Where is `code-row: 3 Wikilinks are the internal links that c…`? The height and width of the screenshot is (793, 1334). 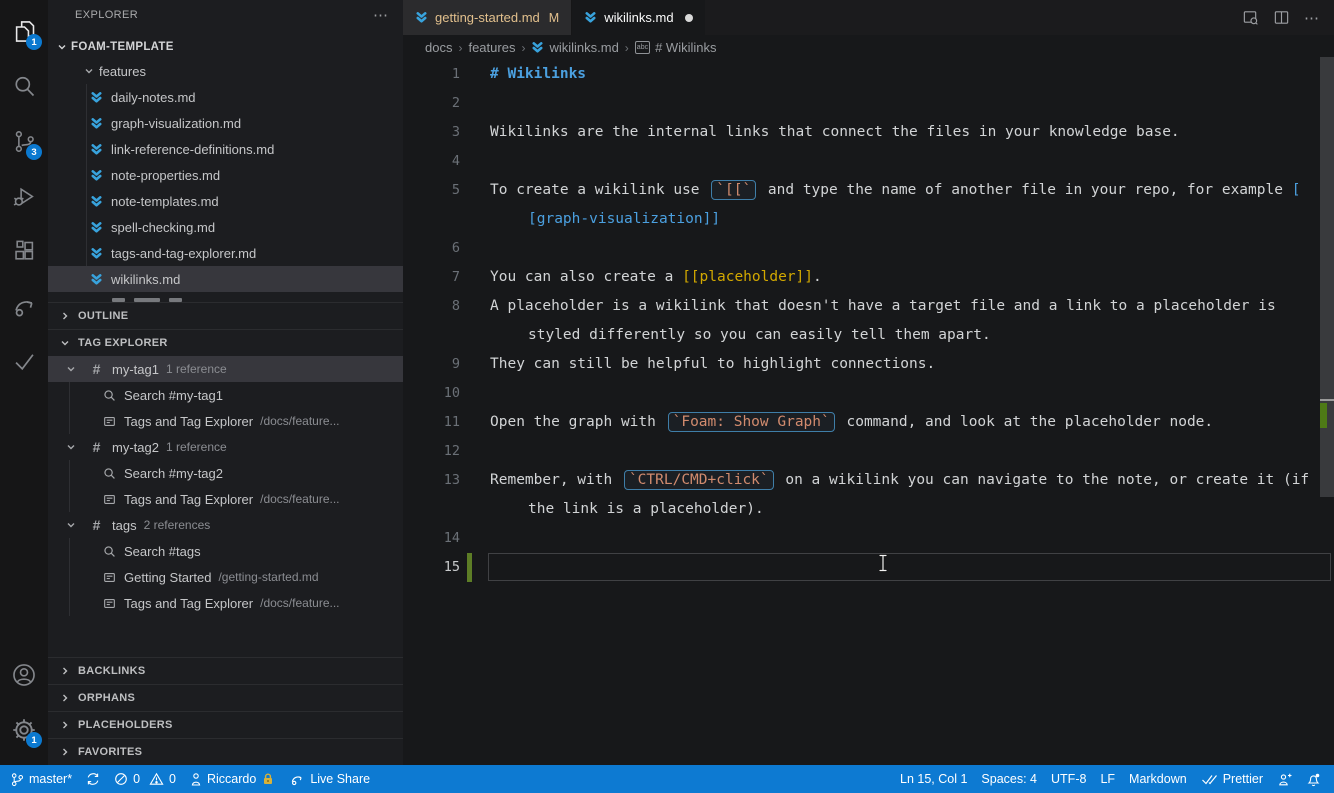 code-row: 3 Wikilinks are the internal links that c… is located at coordinates (868, 132).